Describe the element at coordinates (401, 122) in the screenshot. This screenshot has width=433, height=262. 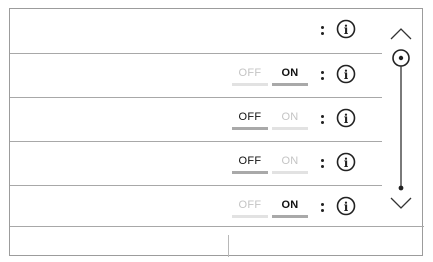
I see `scrollbar` at that location.